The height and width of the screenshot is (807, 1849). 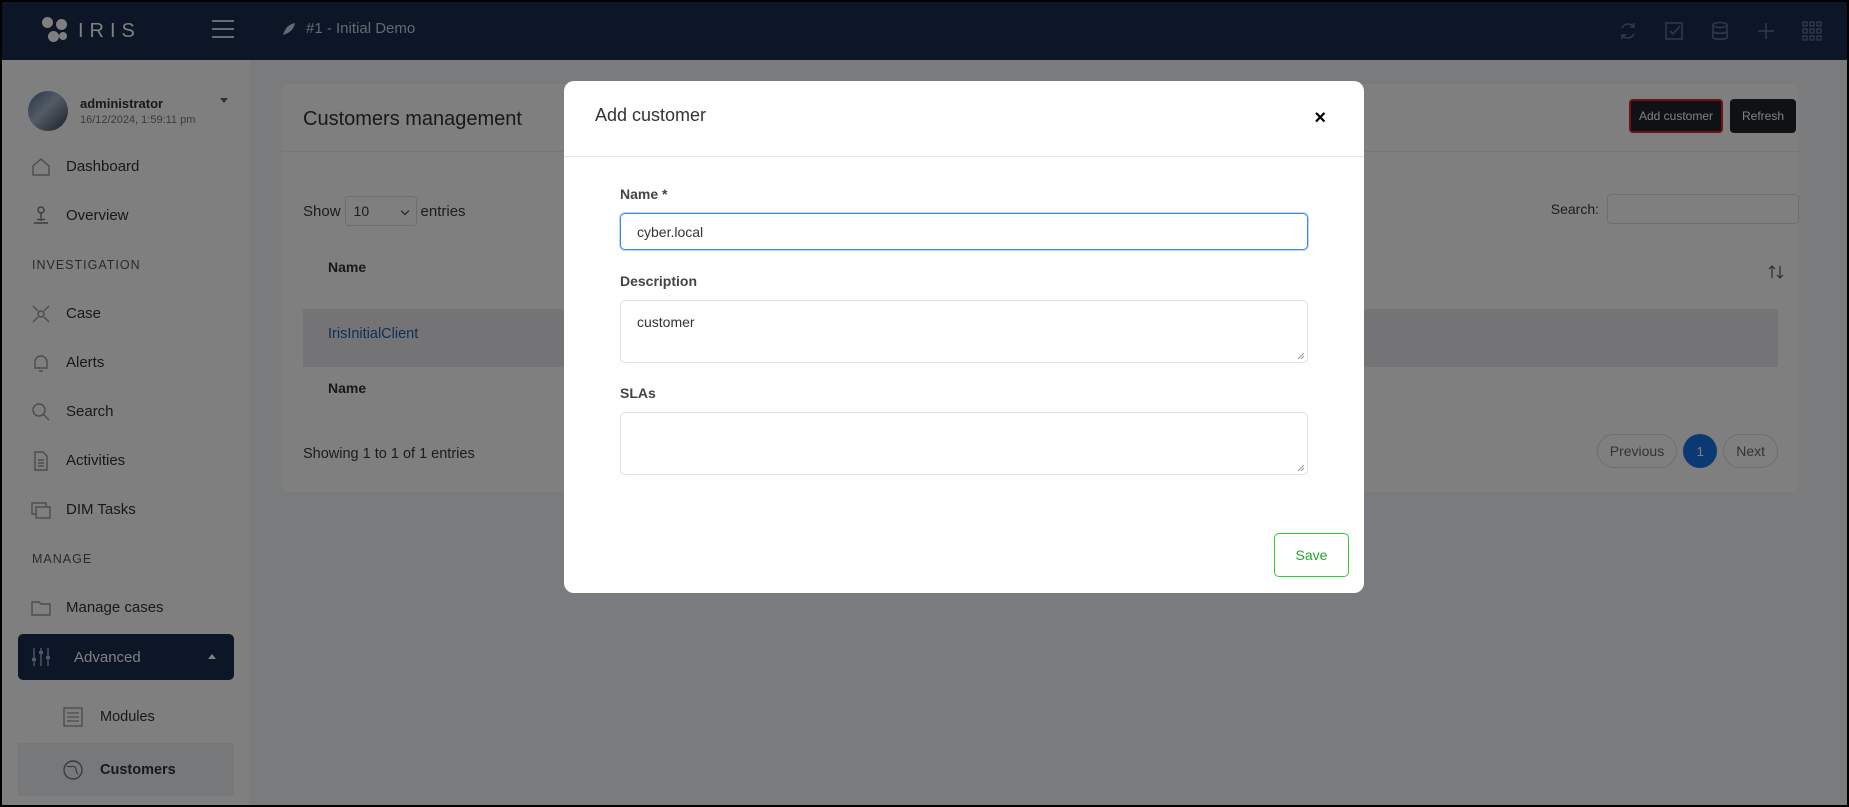 What do you see at coordinates (964, 331) in the screenshot?
I see `description-field: customer` at bounding box center [964, 331].